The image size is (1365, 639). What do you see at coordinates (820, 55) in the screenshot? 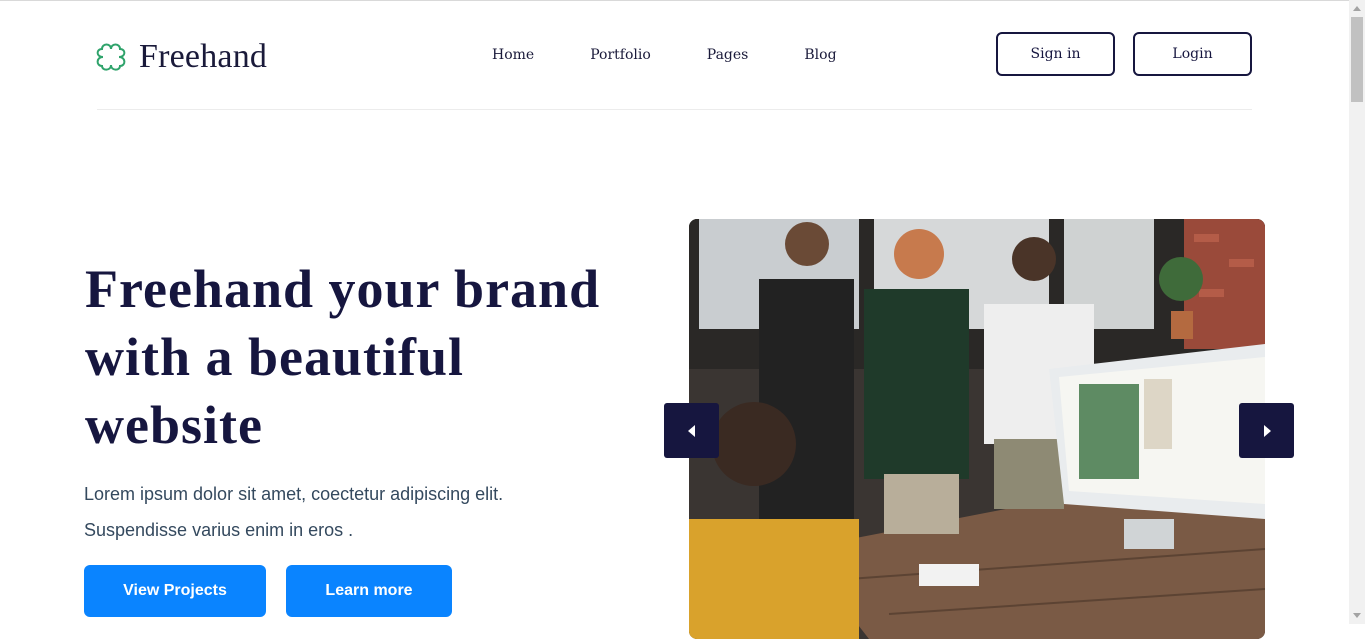
I see `nav-blog: Blog` at bounding box center [820, 55].